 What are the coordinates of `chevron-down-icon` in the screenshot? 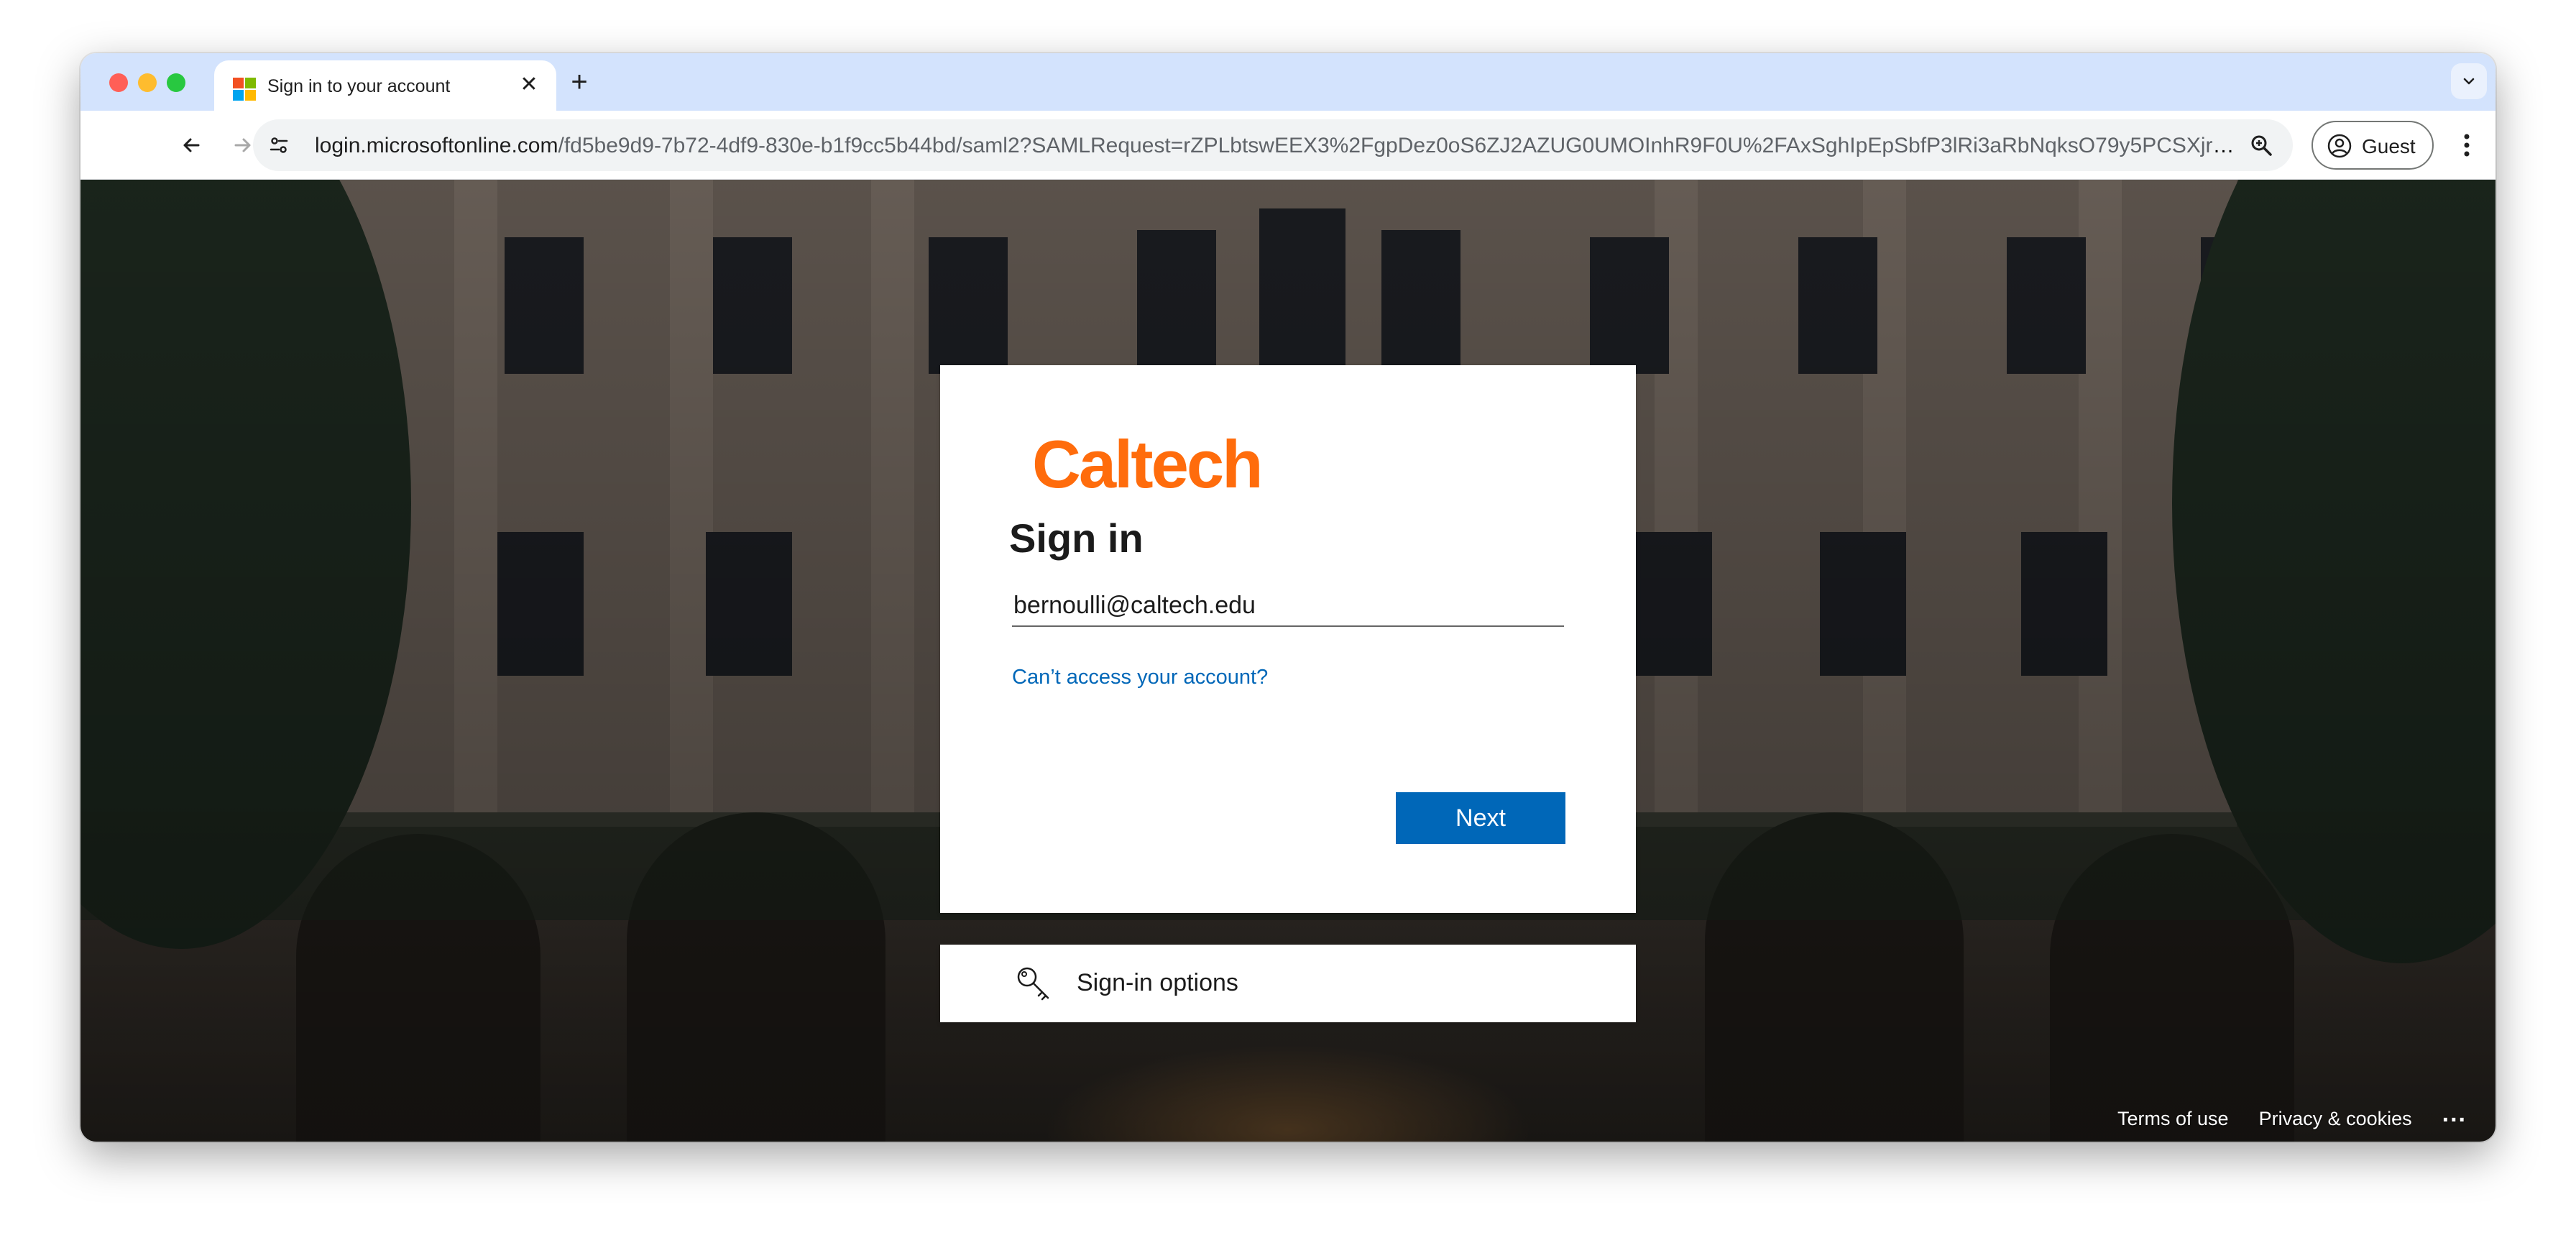 It's located at (2469, 81).